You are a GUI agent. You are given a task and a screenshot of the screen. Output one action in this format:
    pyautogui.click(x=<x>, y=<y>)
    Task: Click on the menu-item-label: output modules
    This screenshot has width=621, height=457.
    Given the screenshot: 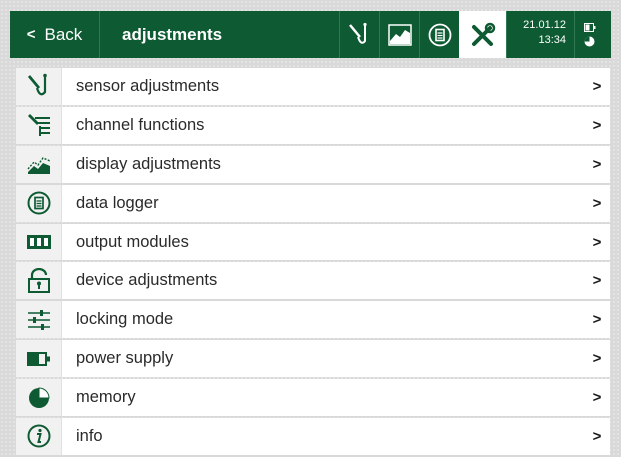 What is the action you would take?
    pyautogui.click(x=132, y=241)
    